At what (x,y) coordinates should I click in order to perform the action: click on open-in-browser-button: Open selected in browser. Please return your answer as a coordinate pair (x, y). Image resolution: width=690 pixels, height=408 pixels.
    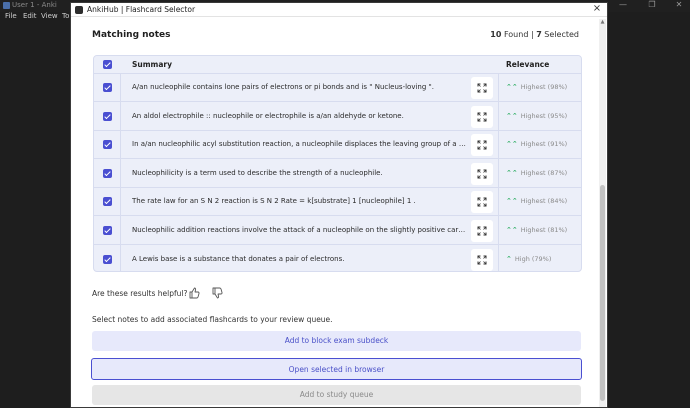
    Looking at the image, I should click on (336, 369).